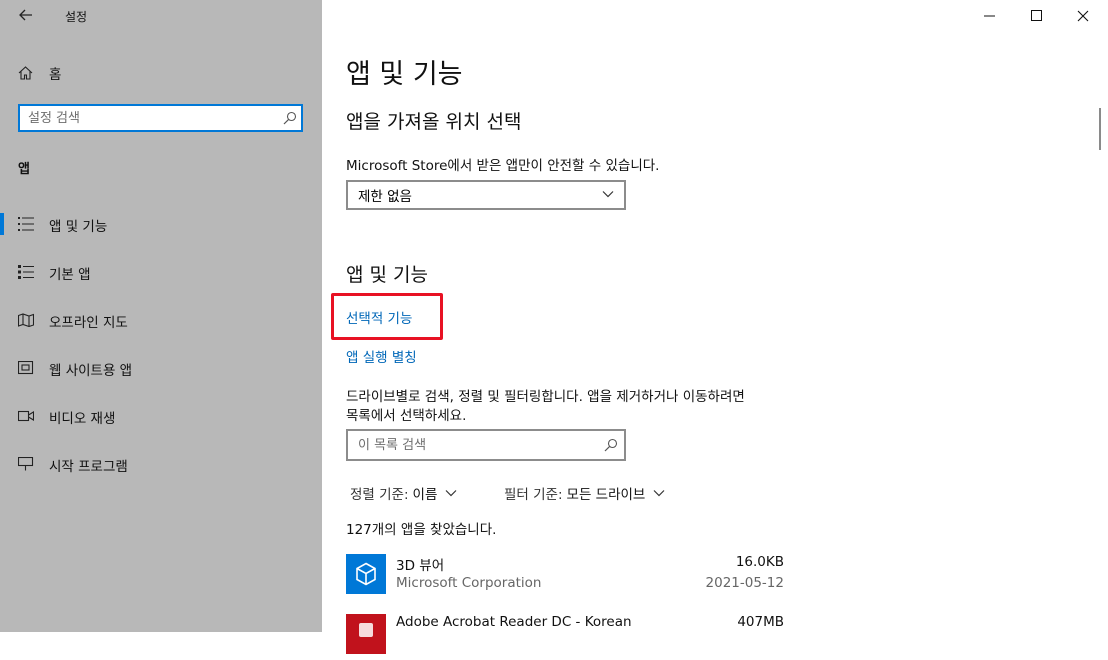 The width and height of the screenshot is (1108, 660). Describe the element at coordinates (91, 371) in the screenshot. I see `sidebar-item-label: 웹 사이트용 앱` at that location.